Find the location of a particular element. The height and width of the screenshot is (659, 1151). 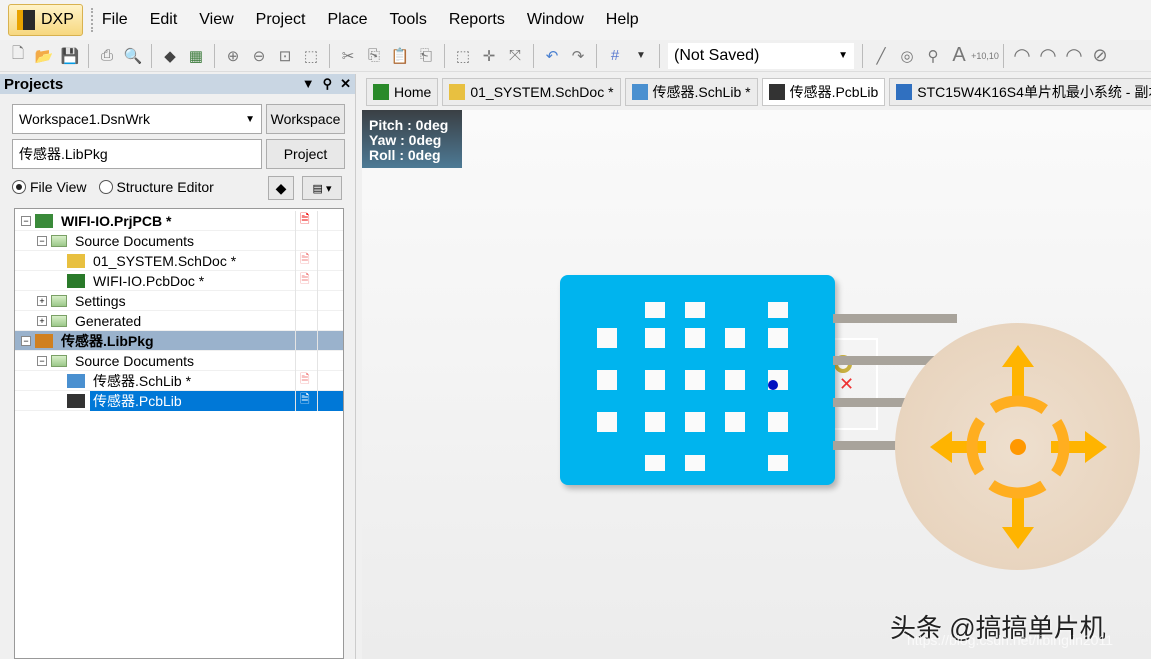

arc-edge-icon: ◠ is located at coordinates (1048, 56).